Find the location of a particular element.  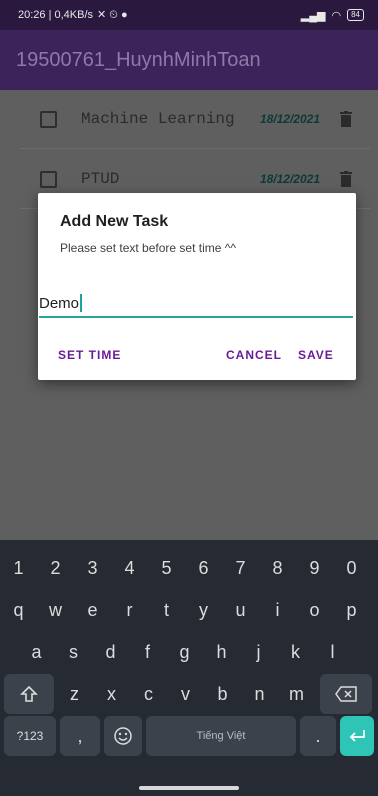

key-j: j is located at coordinates (258, 652).